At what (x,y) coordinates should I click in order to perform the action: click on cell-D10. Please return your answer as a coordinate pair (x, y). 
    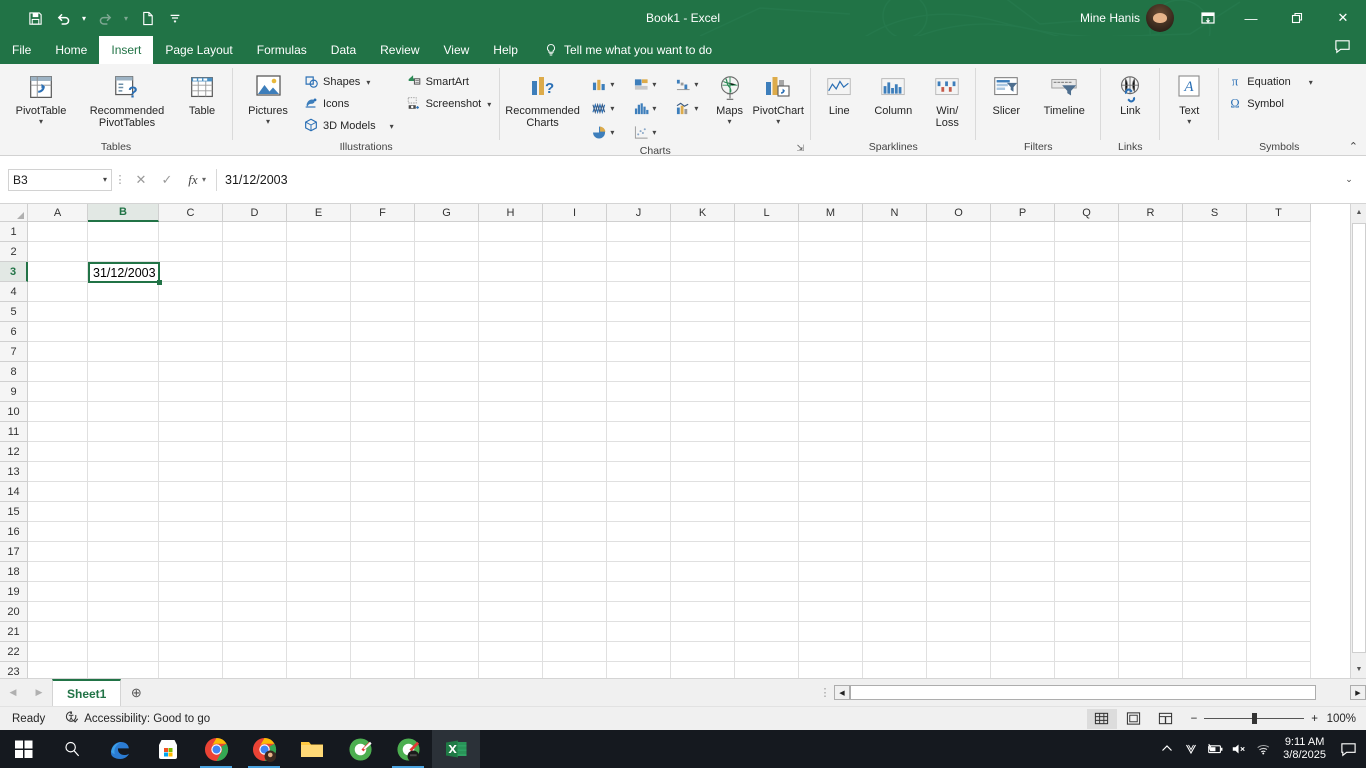
    Looking at the image, I should click on (255, 412).